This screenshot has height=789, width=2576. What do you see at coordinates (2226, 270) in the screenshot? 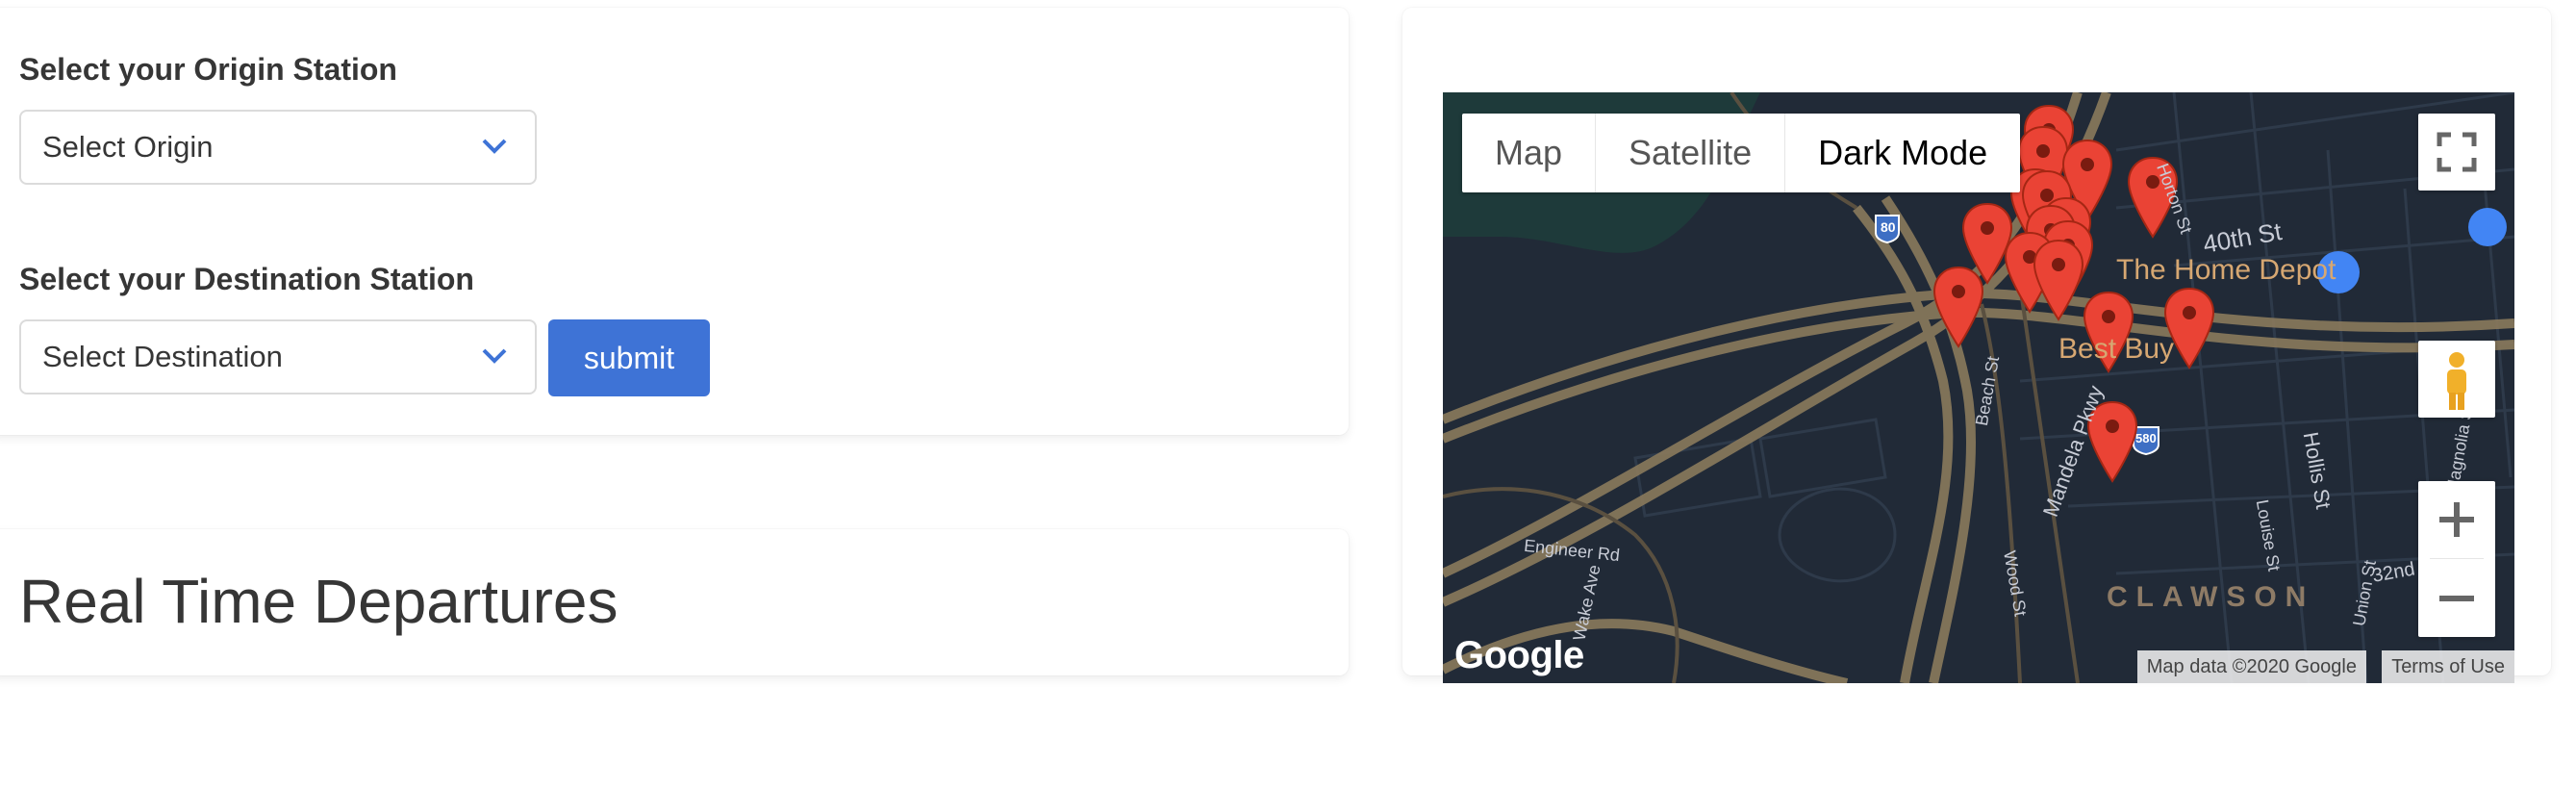
I see `map-label-home-depot: The Home Depot` at bounding box center [2226, 270].